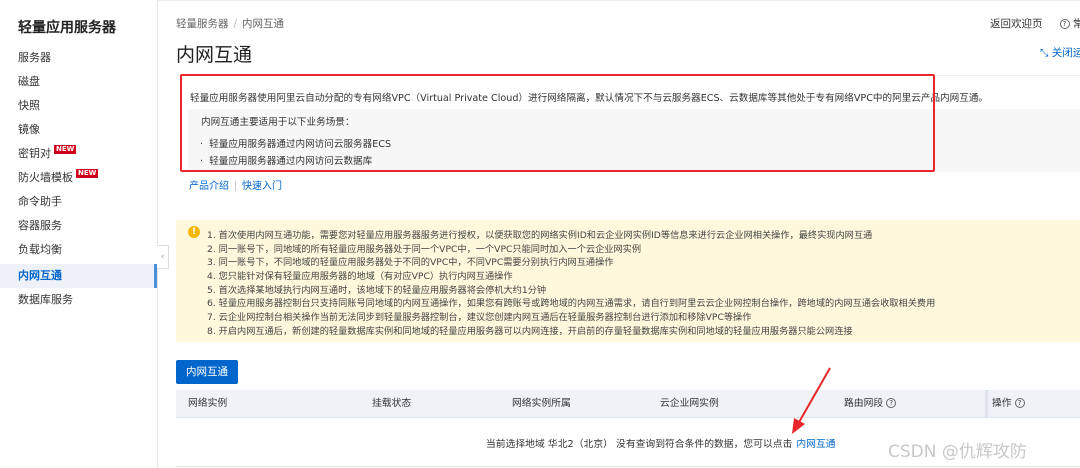 This screenshot has width=1080, height=468. What do you see at coordinates (67, 28) in the screenshot?
I see `sidebar-title: 轻量应用服务器` at bounding box center [67, 28].